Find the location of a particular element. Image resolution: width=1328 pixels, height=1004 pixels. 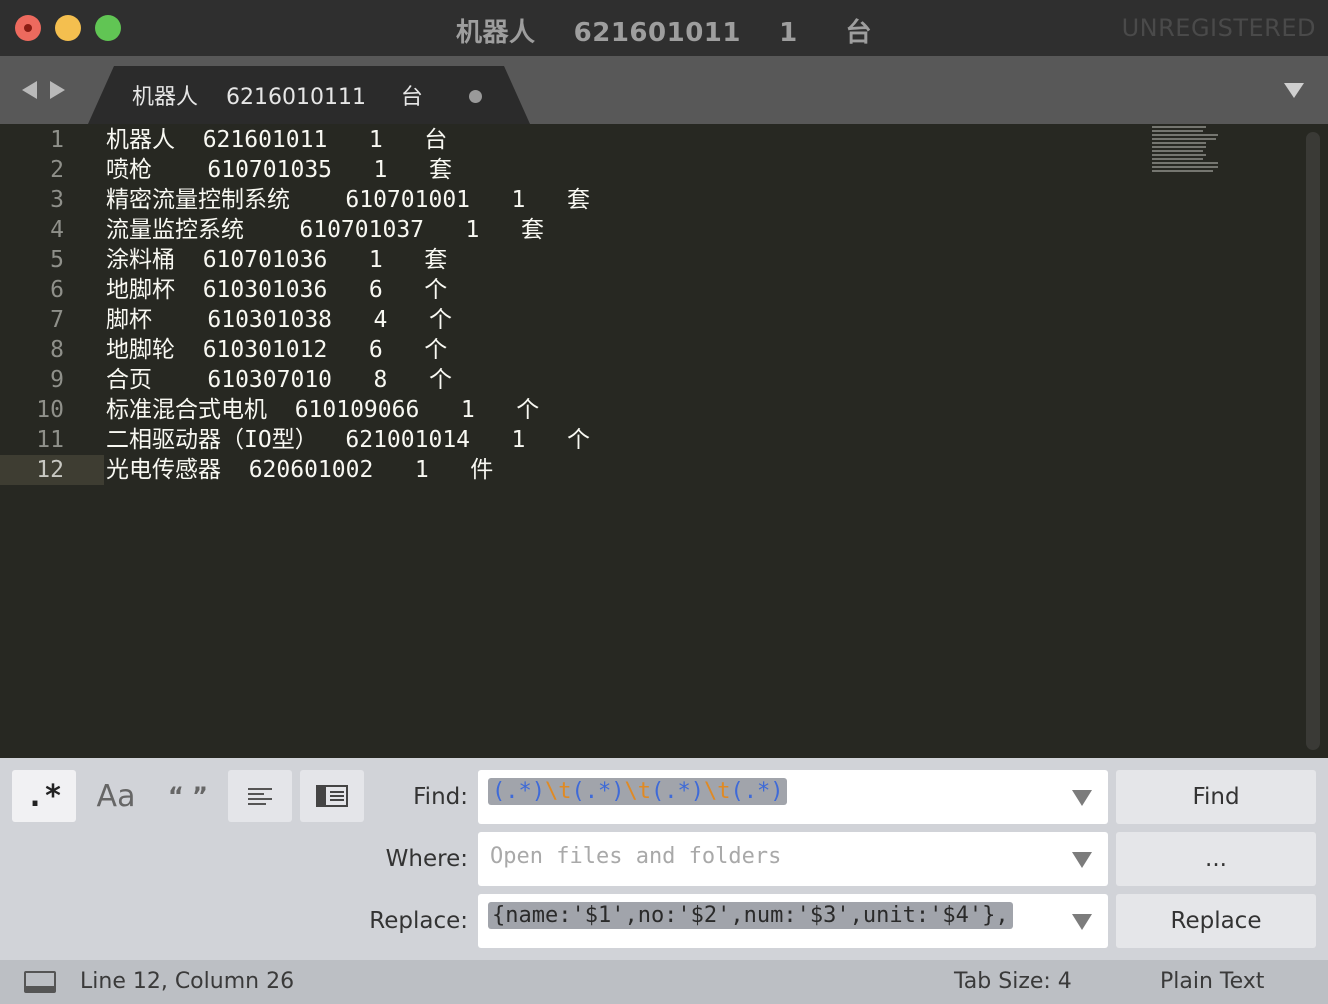

replace-history-dropdown-icon is located at coordinates (1082, 922).